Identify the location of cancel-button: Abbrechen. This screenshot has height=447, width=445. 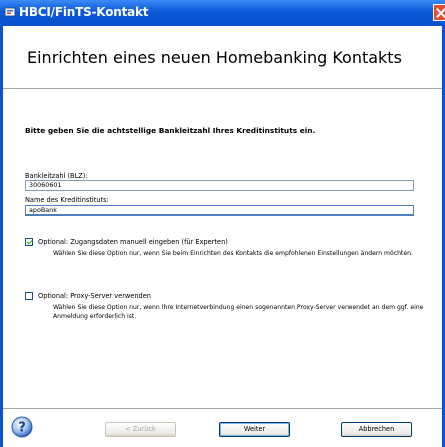
(376, 429).